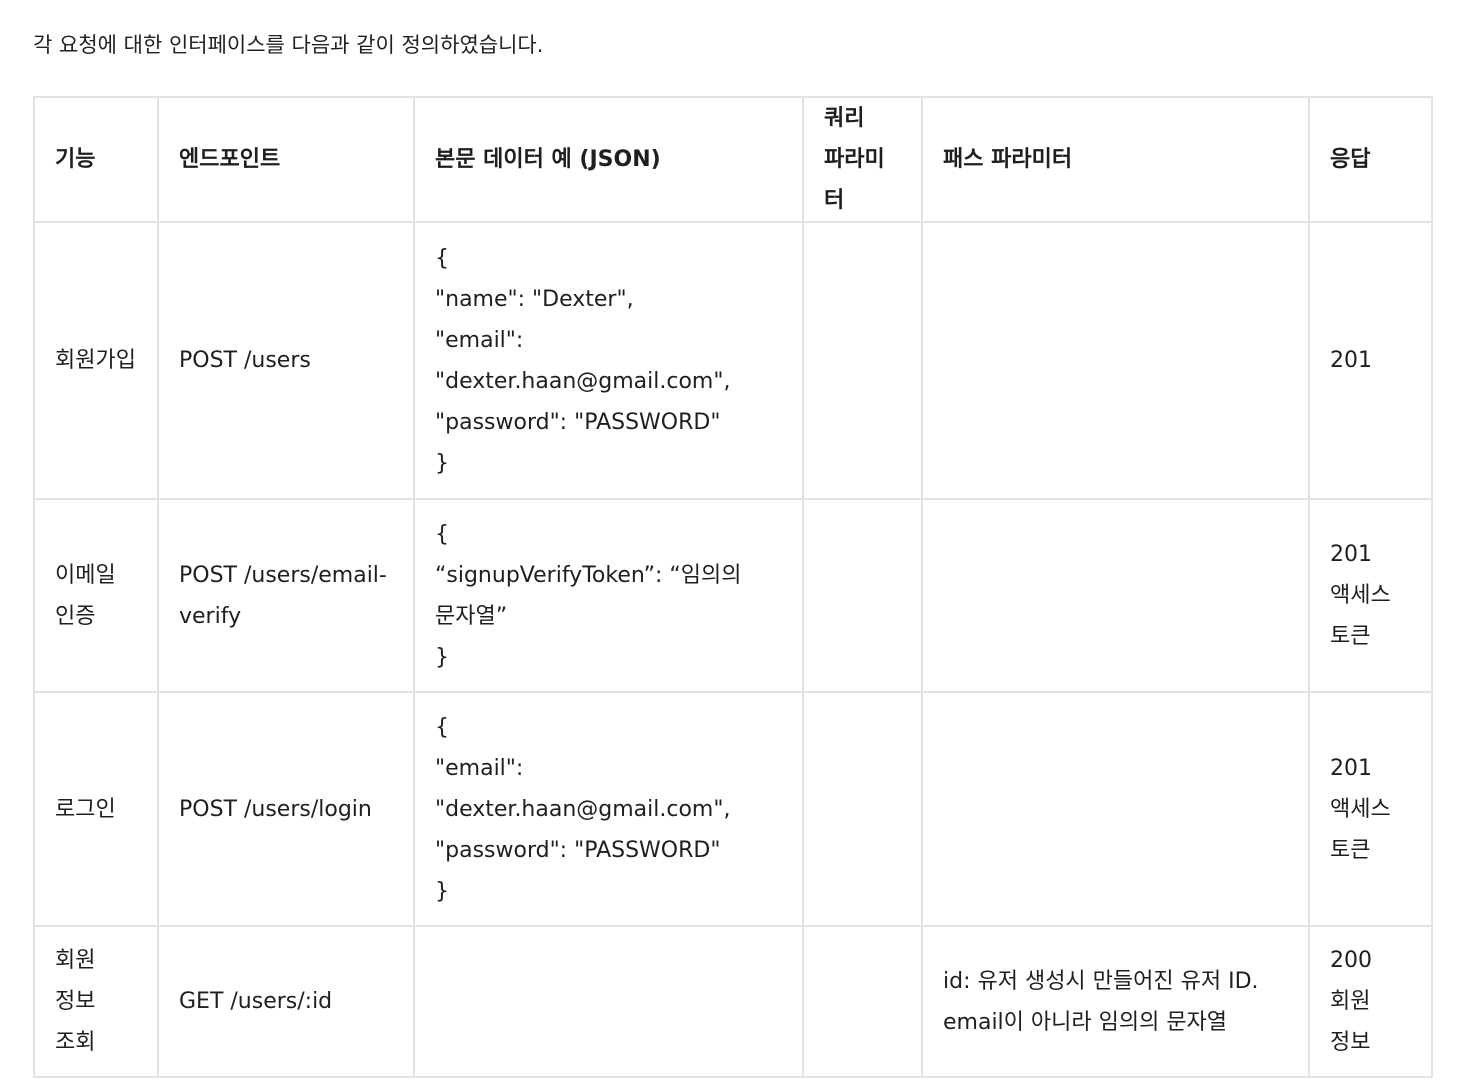 The image size is (1475, 1091). What do you see at coordinates (1370, 360) in the screenshot?
I see `cell-response: 201` at bounding box center [1370, 360].